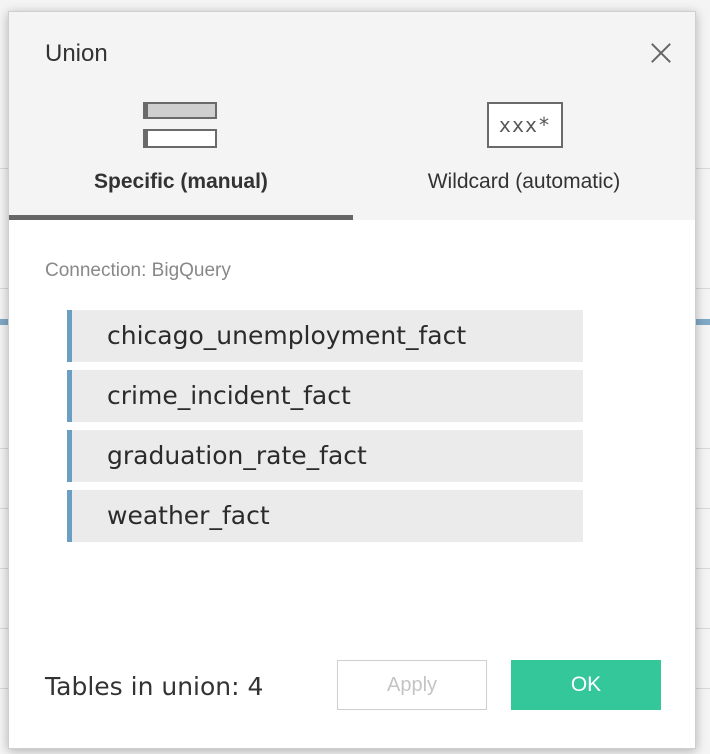  I want to click on specific-list-icon, so click(181, 126).